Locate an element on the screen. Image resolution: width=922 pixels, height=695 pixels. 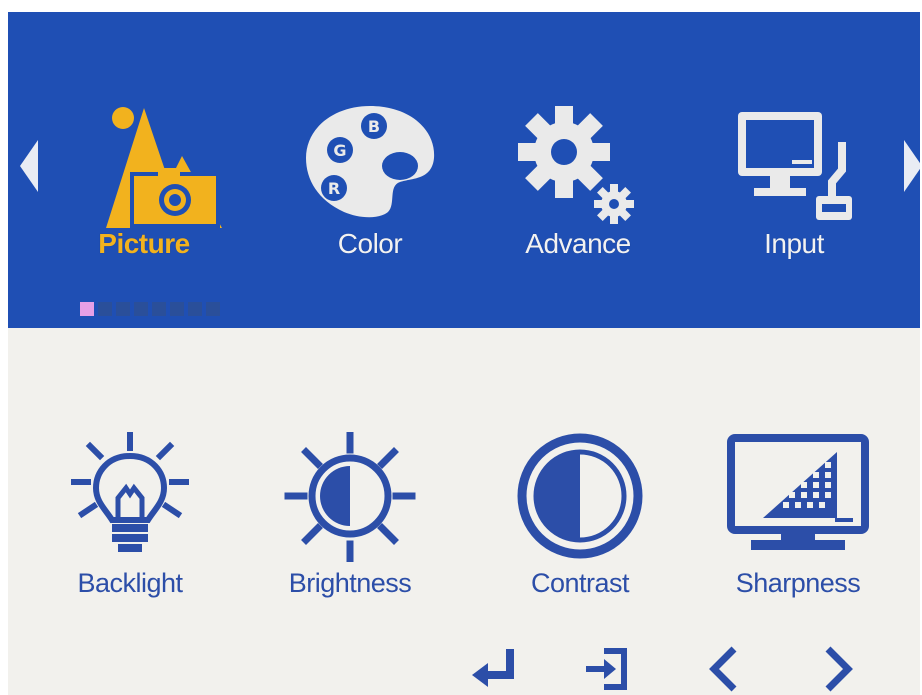
picture-icon is located at coordinates (164, 167).